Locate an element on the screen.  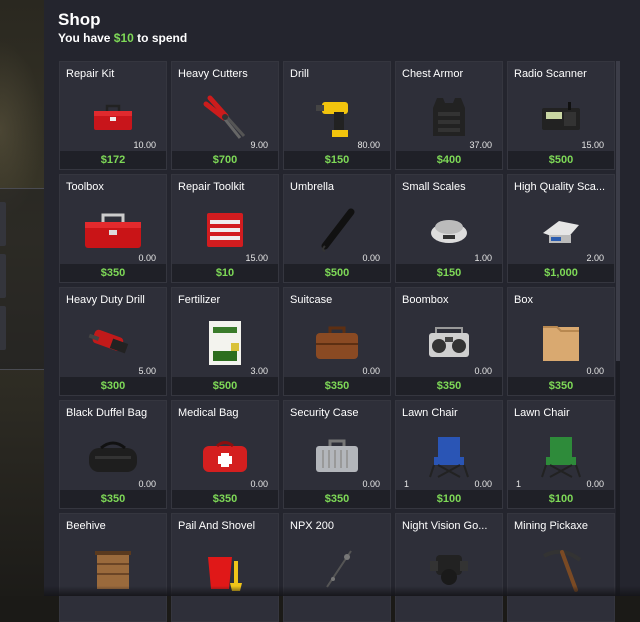
shop-item-card: Suitcase 0.00 $350 is located at coordinates (337, 341).